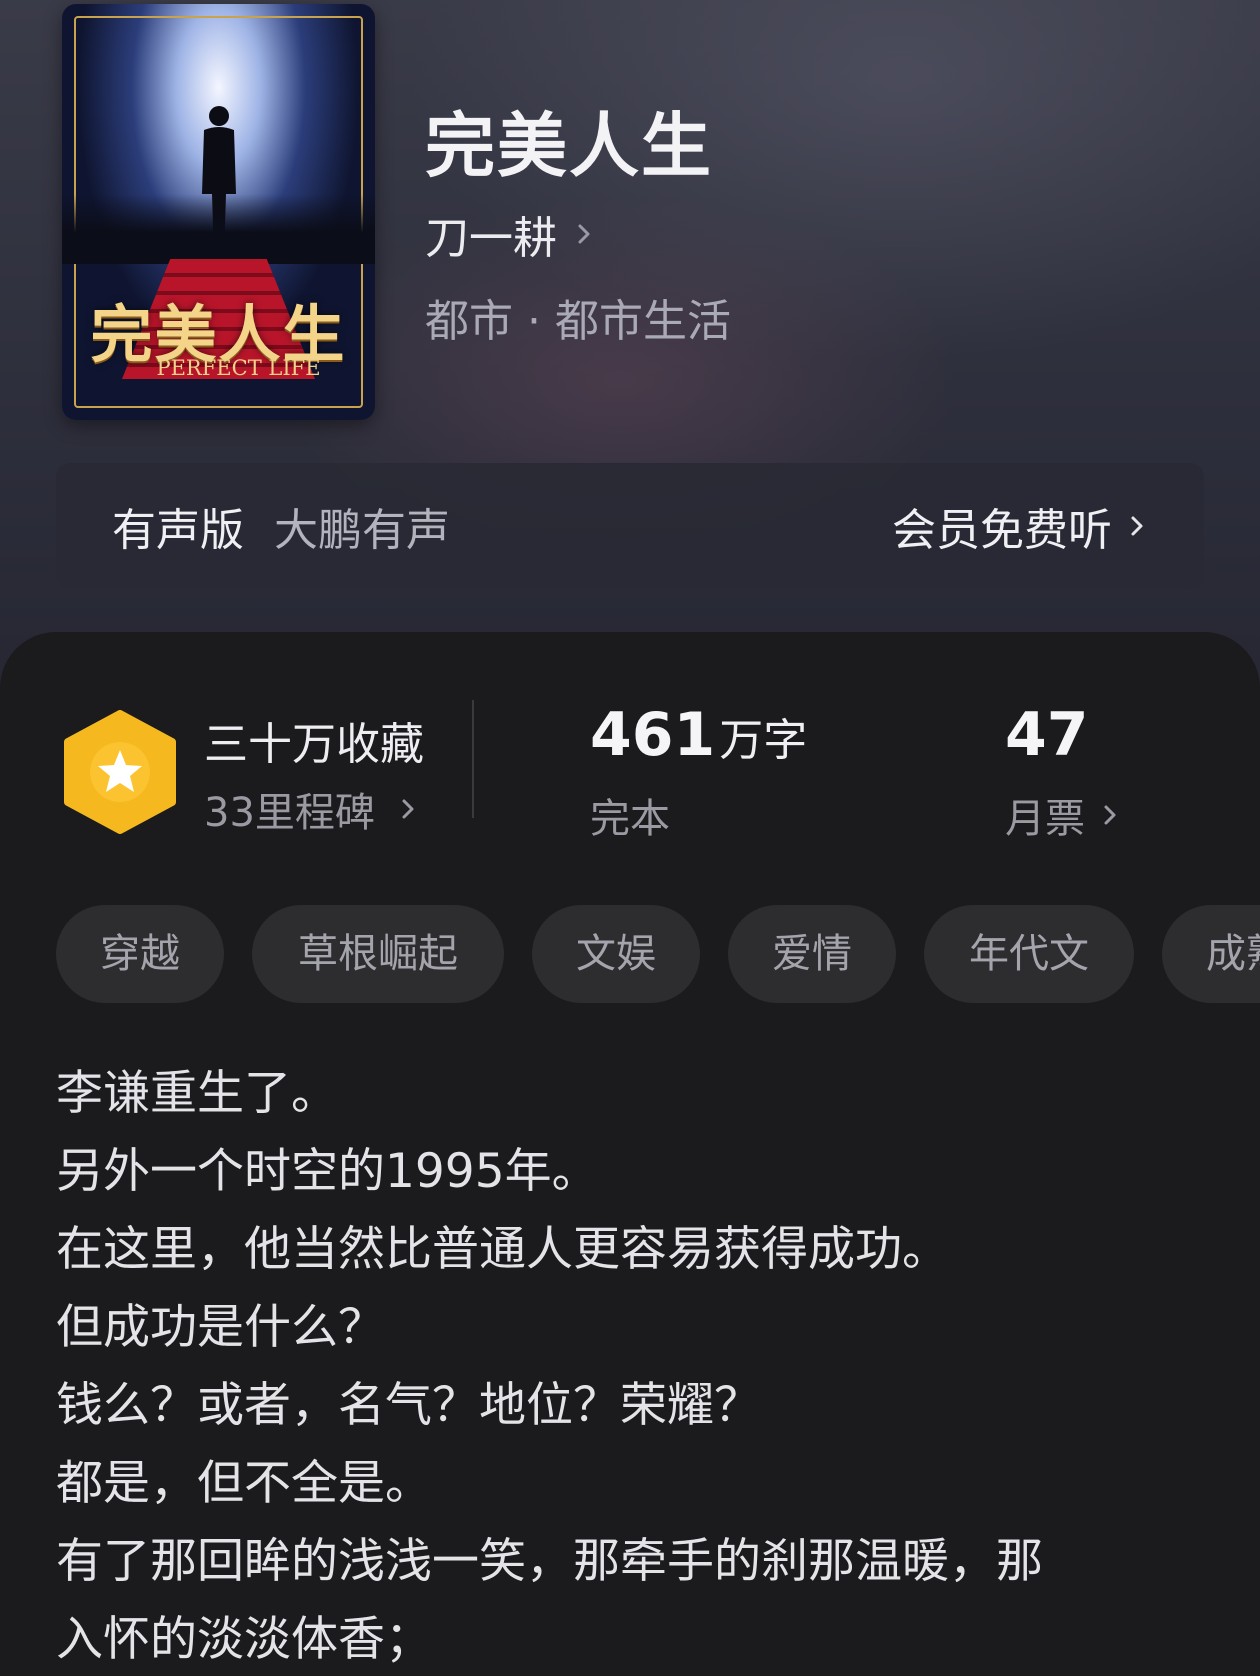 The width and height of the screenshot is (1260, 1676). What do you see at coordinates (289, 813) in the screenshot?
I see `milestones-label: 33里程碑` at bounding box center [289, 813].